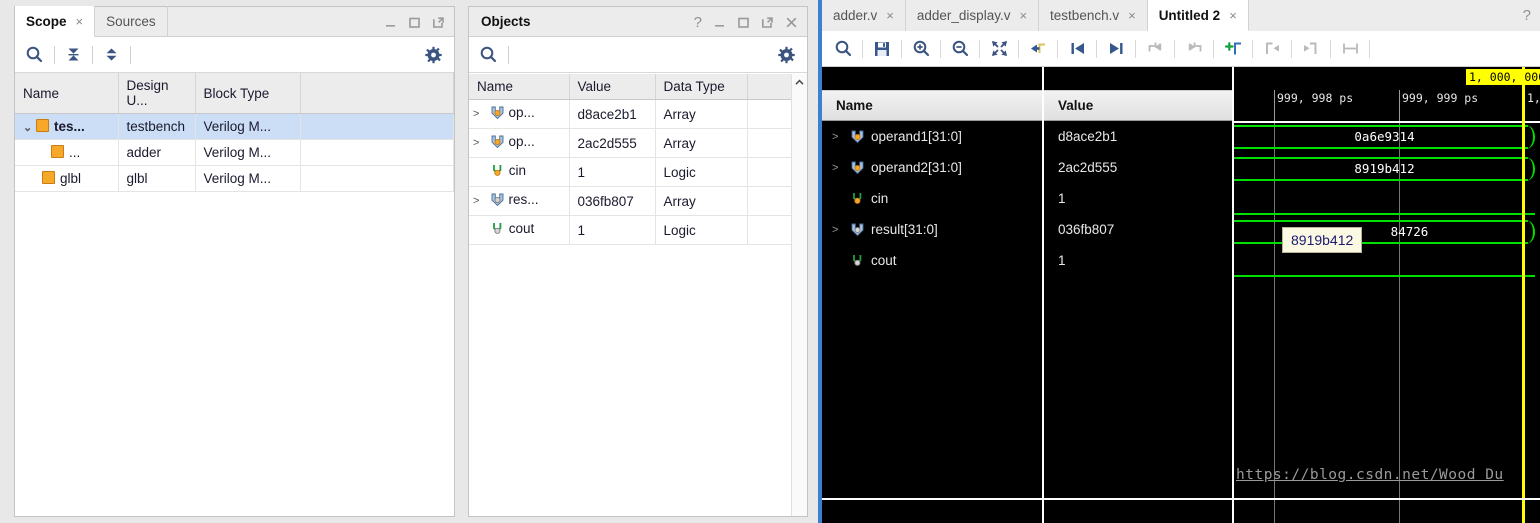  I want to click on objects-search-input, so click(658, 55).